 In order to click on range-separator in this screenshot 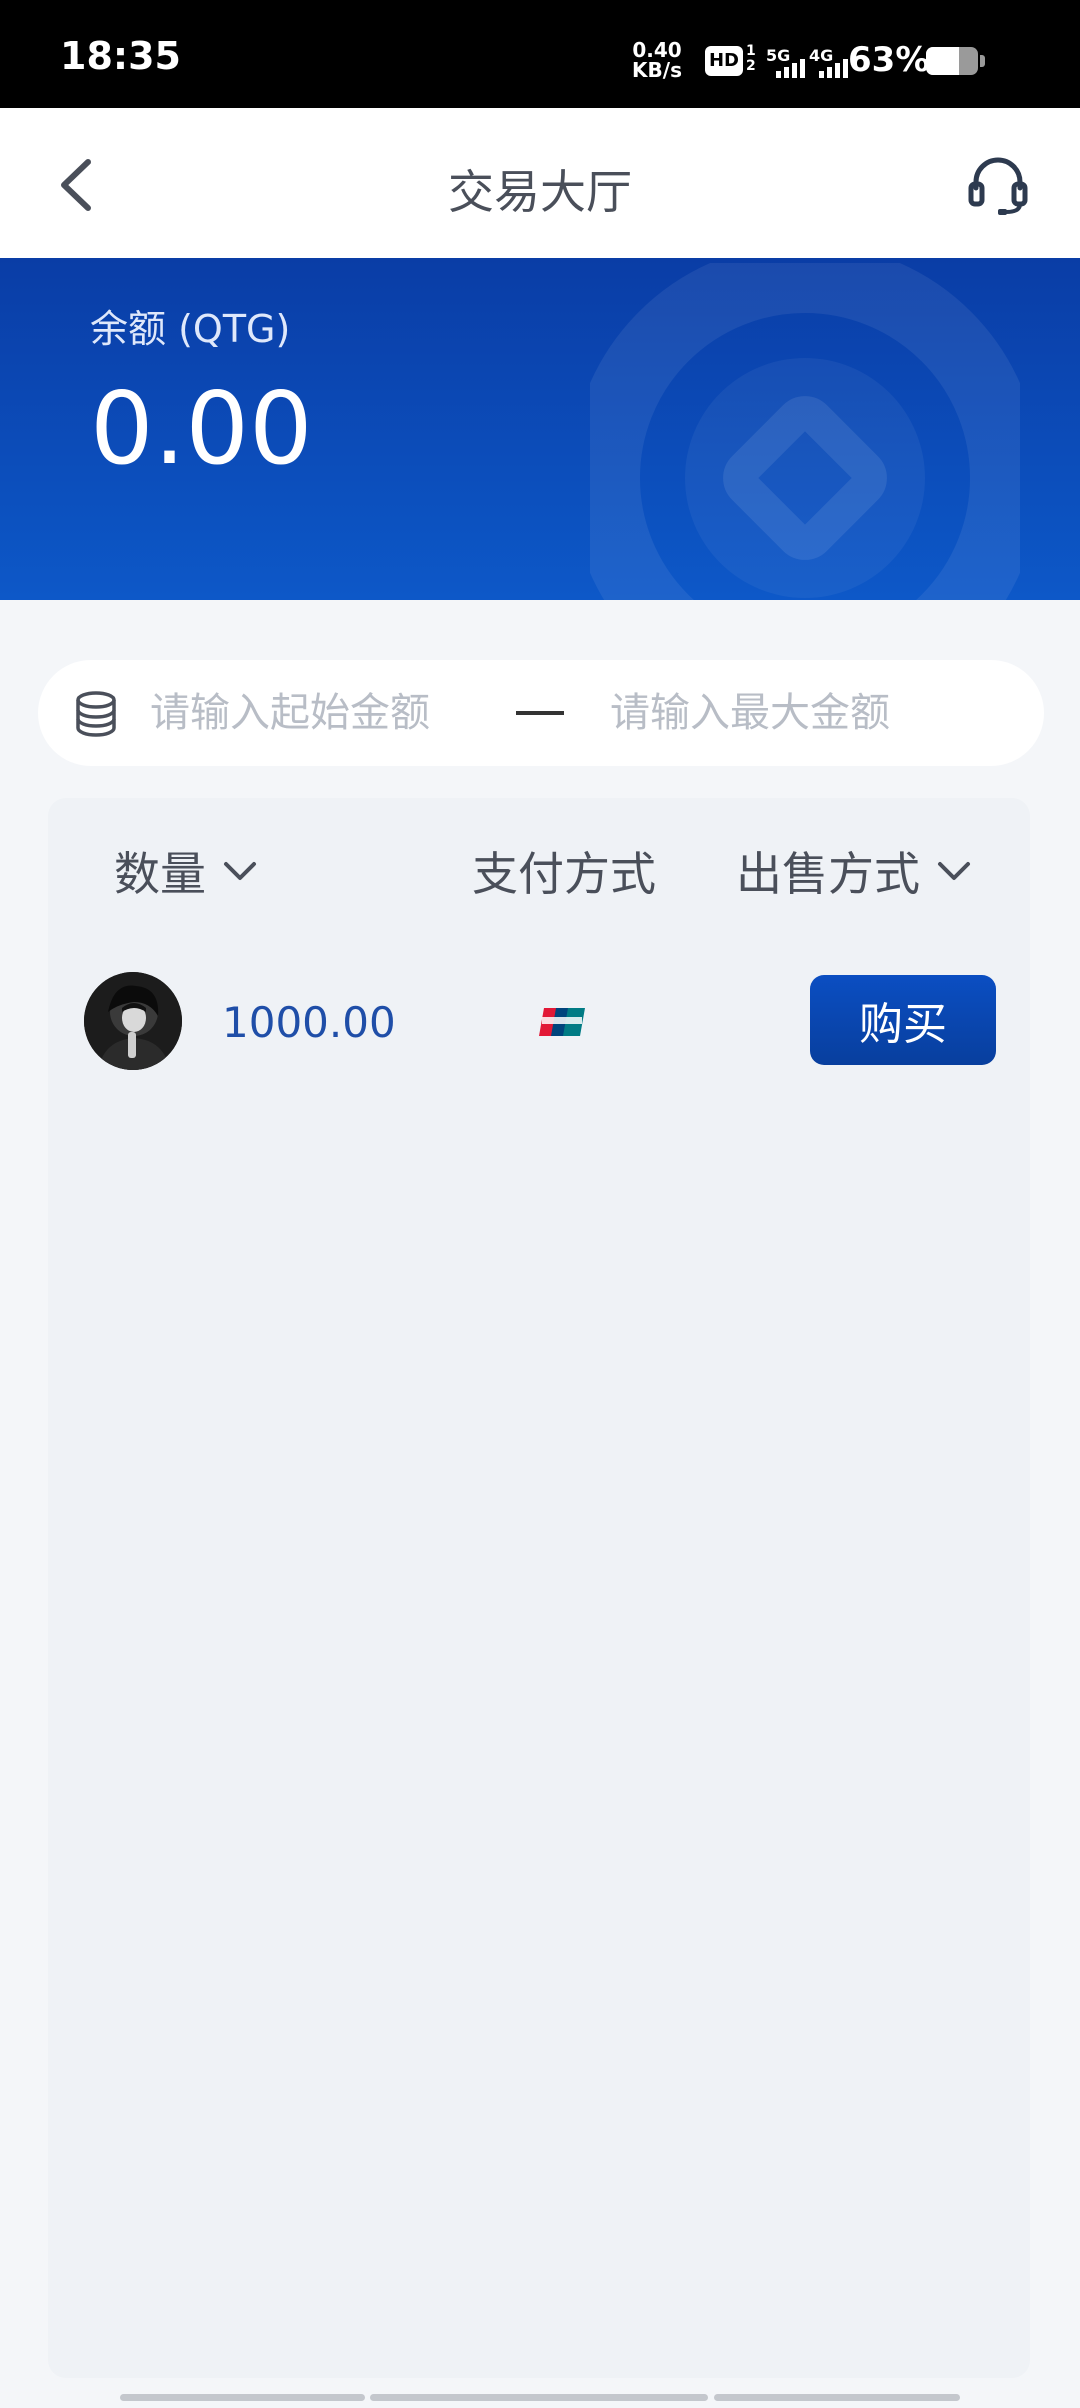, I will do `click(540, 713)`.